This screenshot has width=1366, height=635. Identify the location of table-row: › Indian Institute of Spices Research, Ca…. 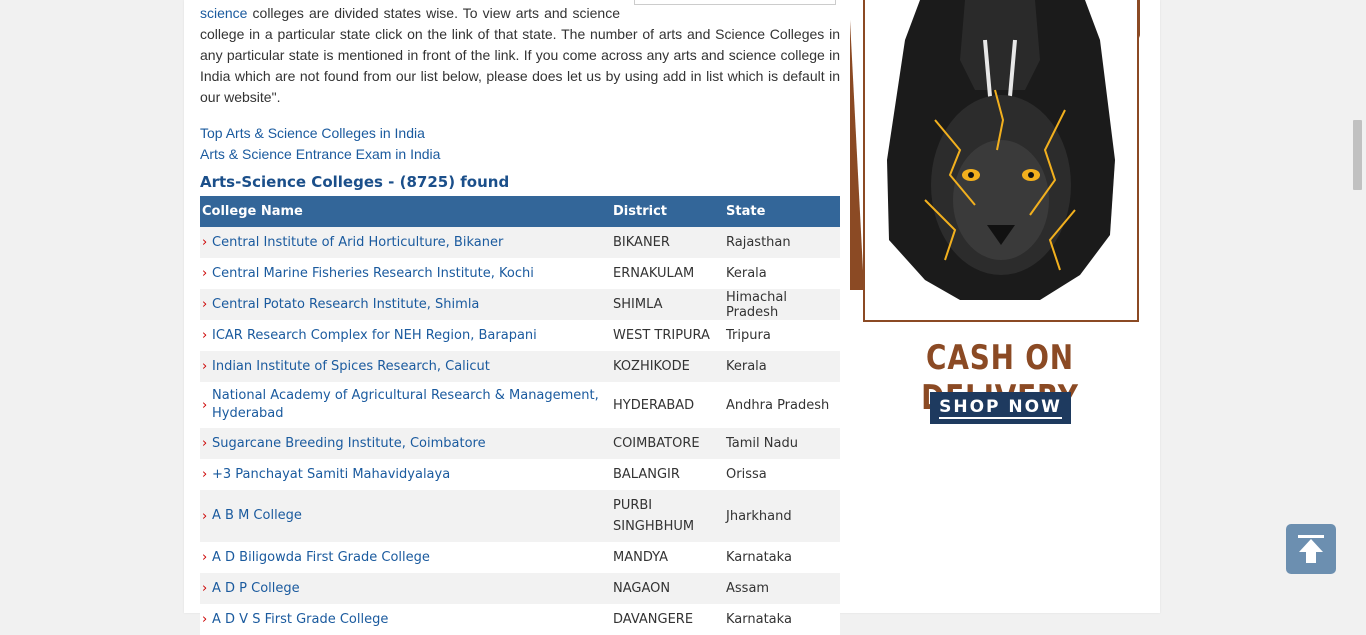
(520, 366).